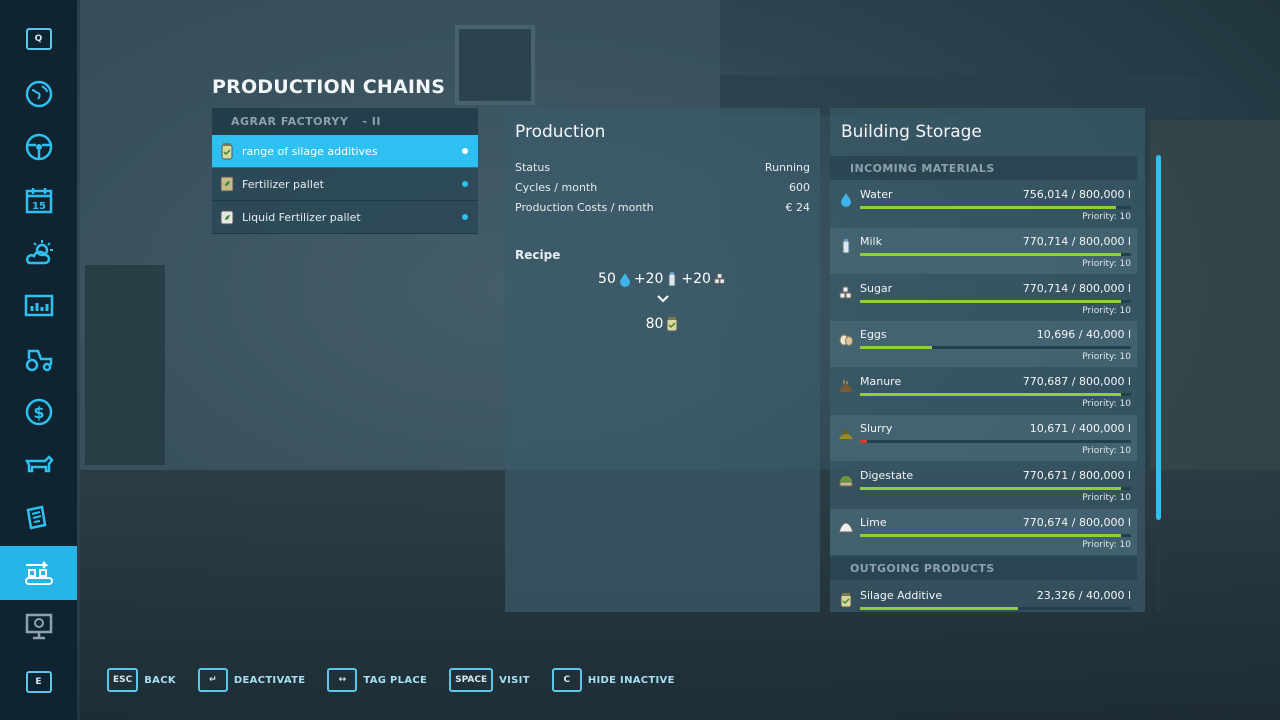  I want to click on storage-item-digestate: Digestate 770,671 / 800,000 l Priority: 10, so click(983, 485).